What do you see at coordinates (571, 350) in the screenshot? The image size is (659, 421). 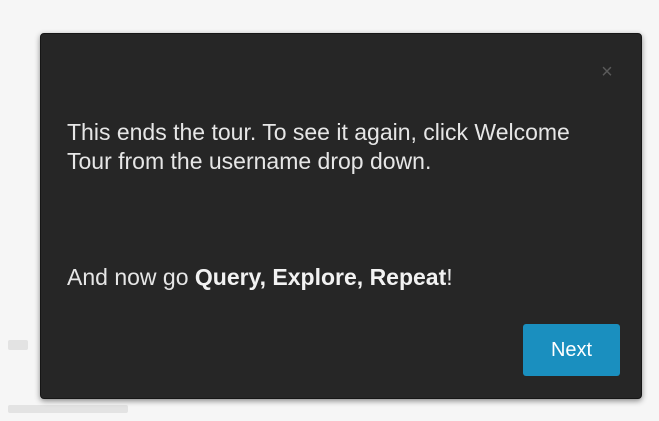 I see `next-button: Next` at bounding box center [571, 350].